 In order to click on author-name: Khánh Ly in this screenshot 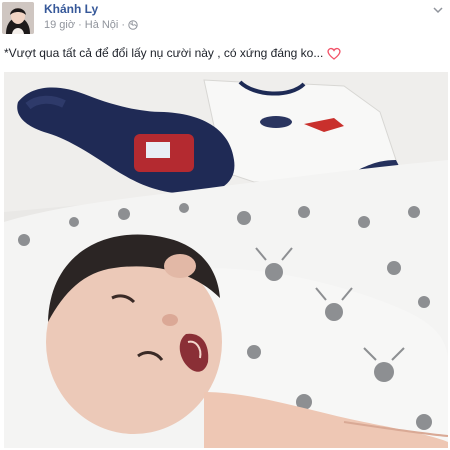, I will do `click(71, 9)`.